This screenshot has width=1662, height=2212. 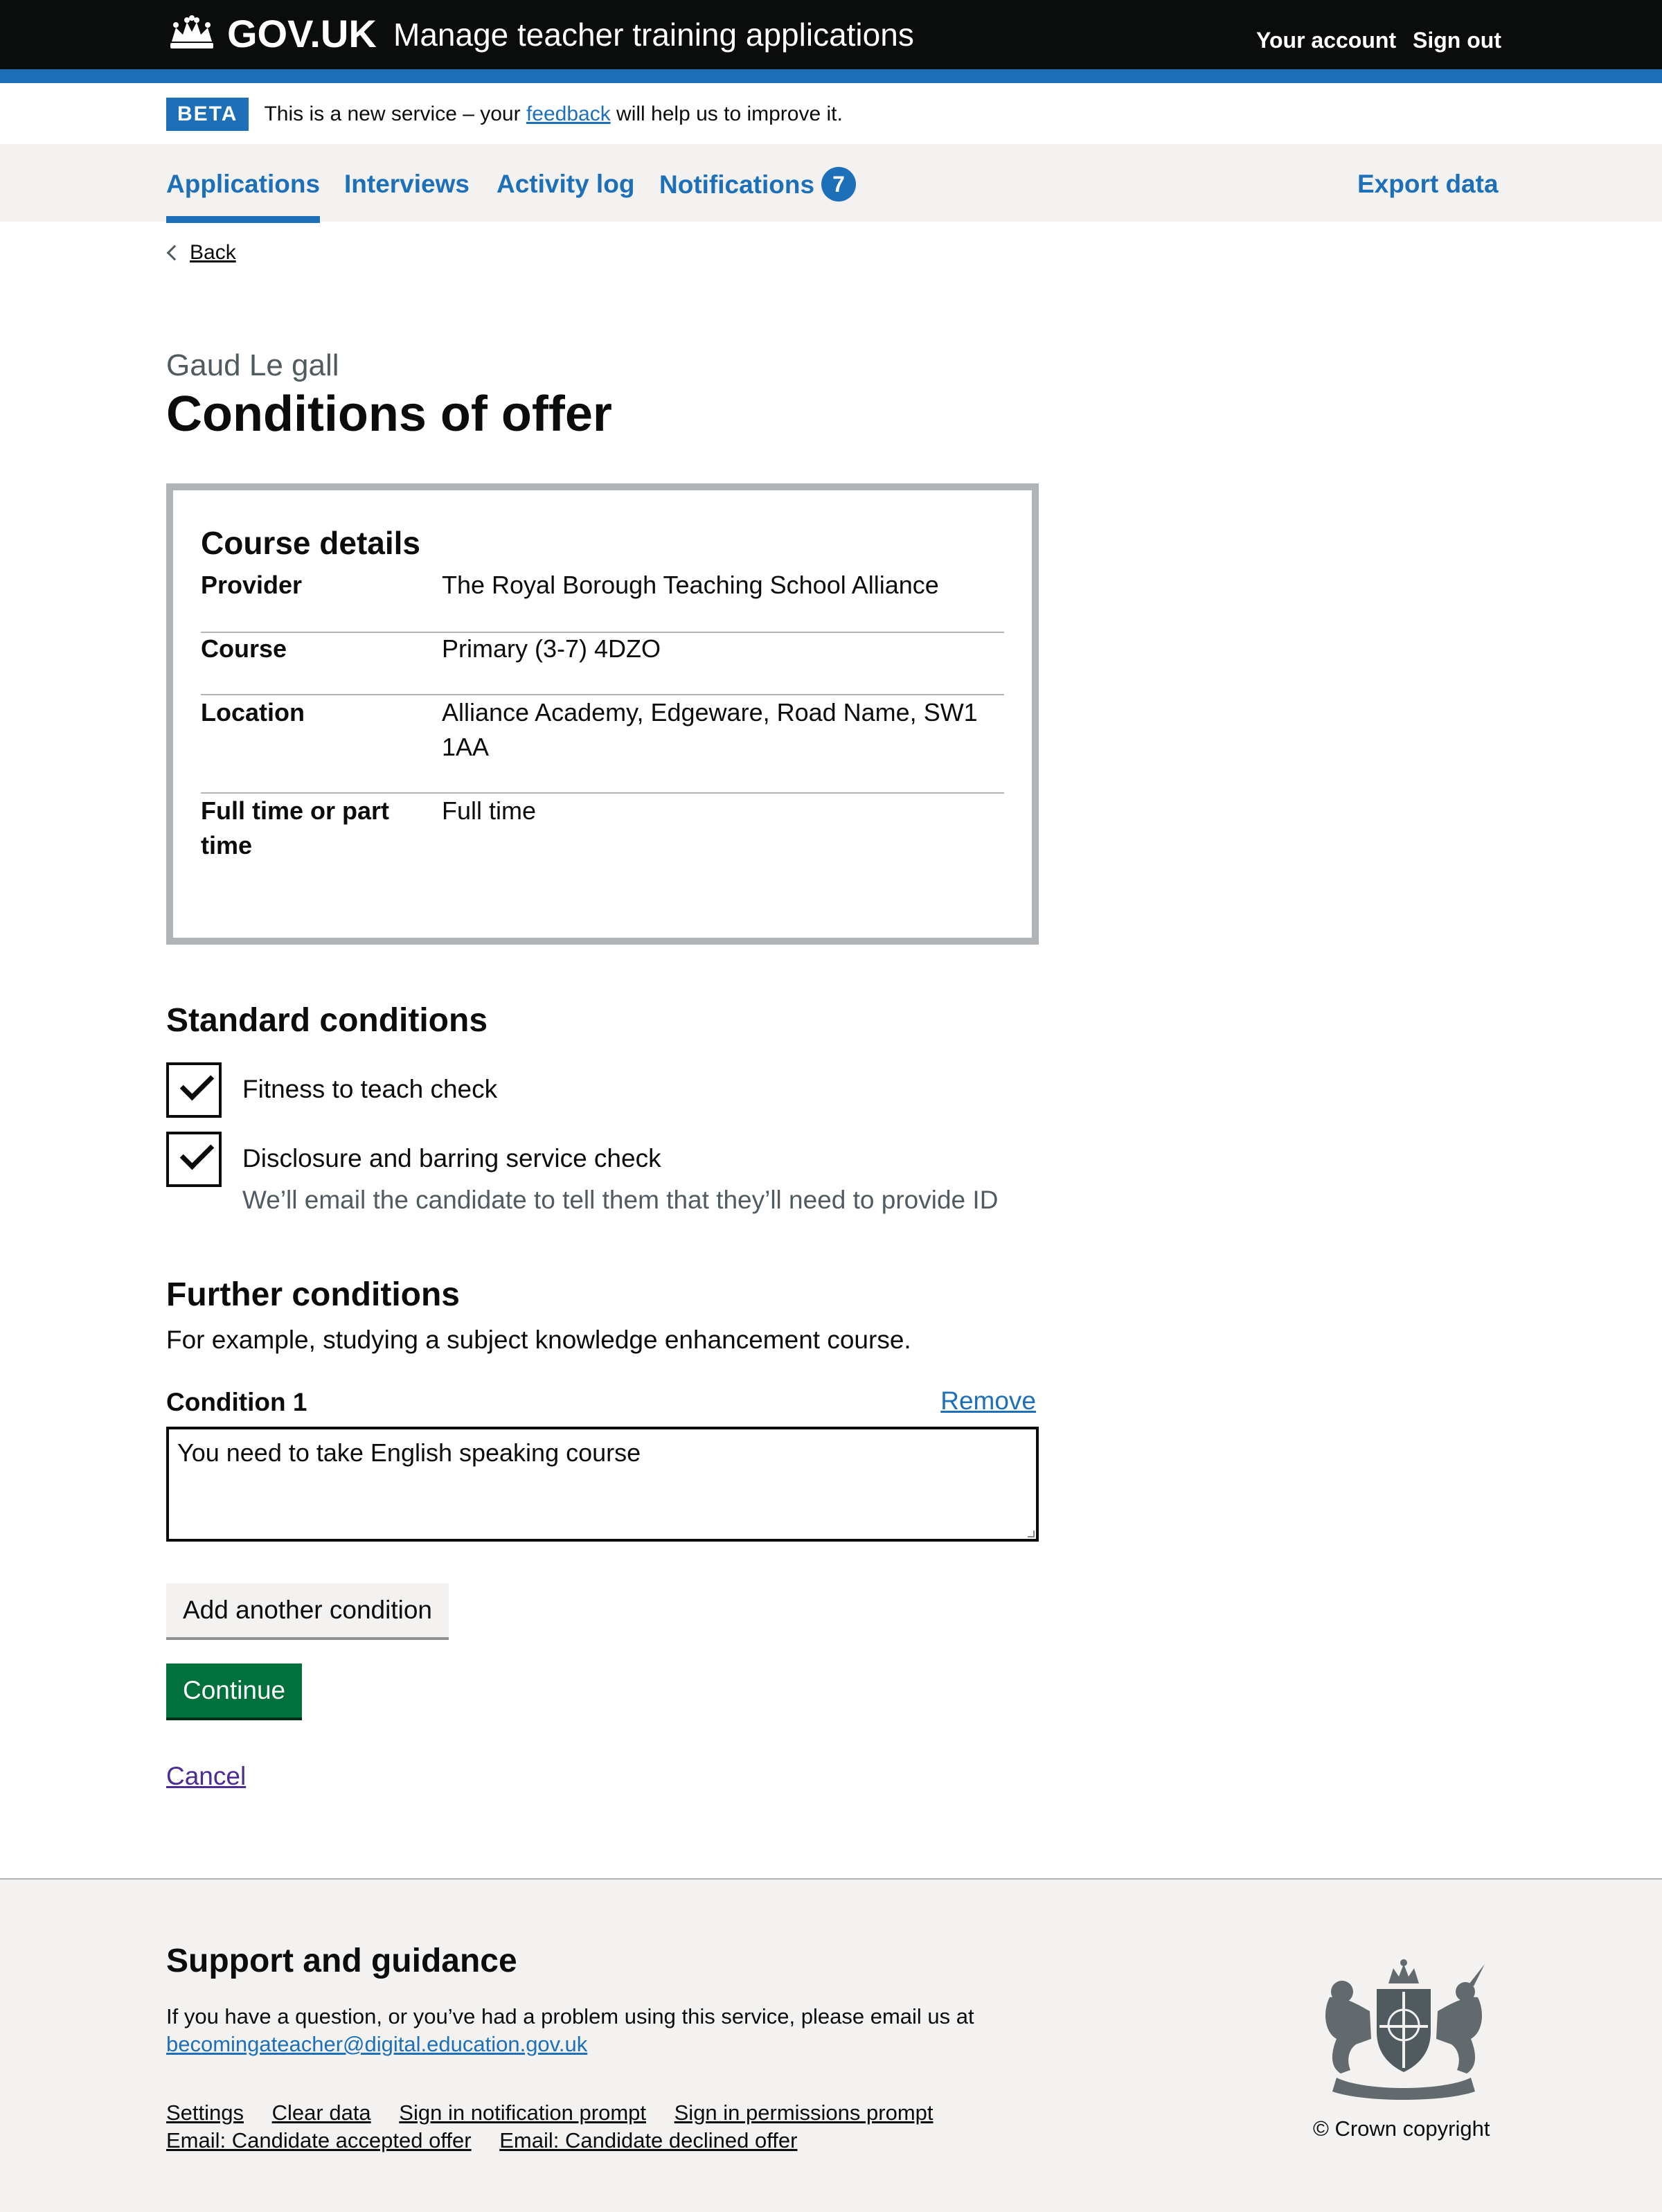 I want to click on resize-handle-icon, so click(x=1031, y=1534).